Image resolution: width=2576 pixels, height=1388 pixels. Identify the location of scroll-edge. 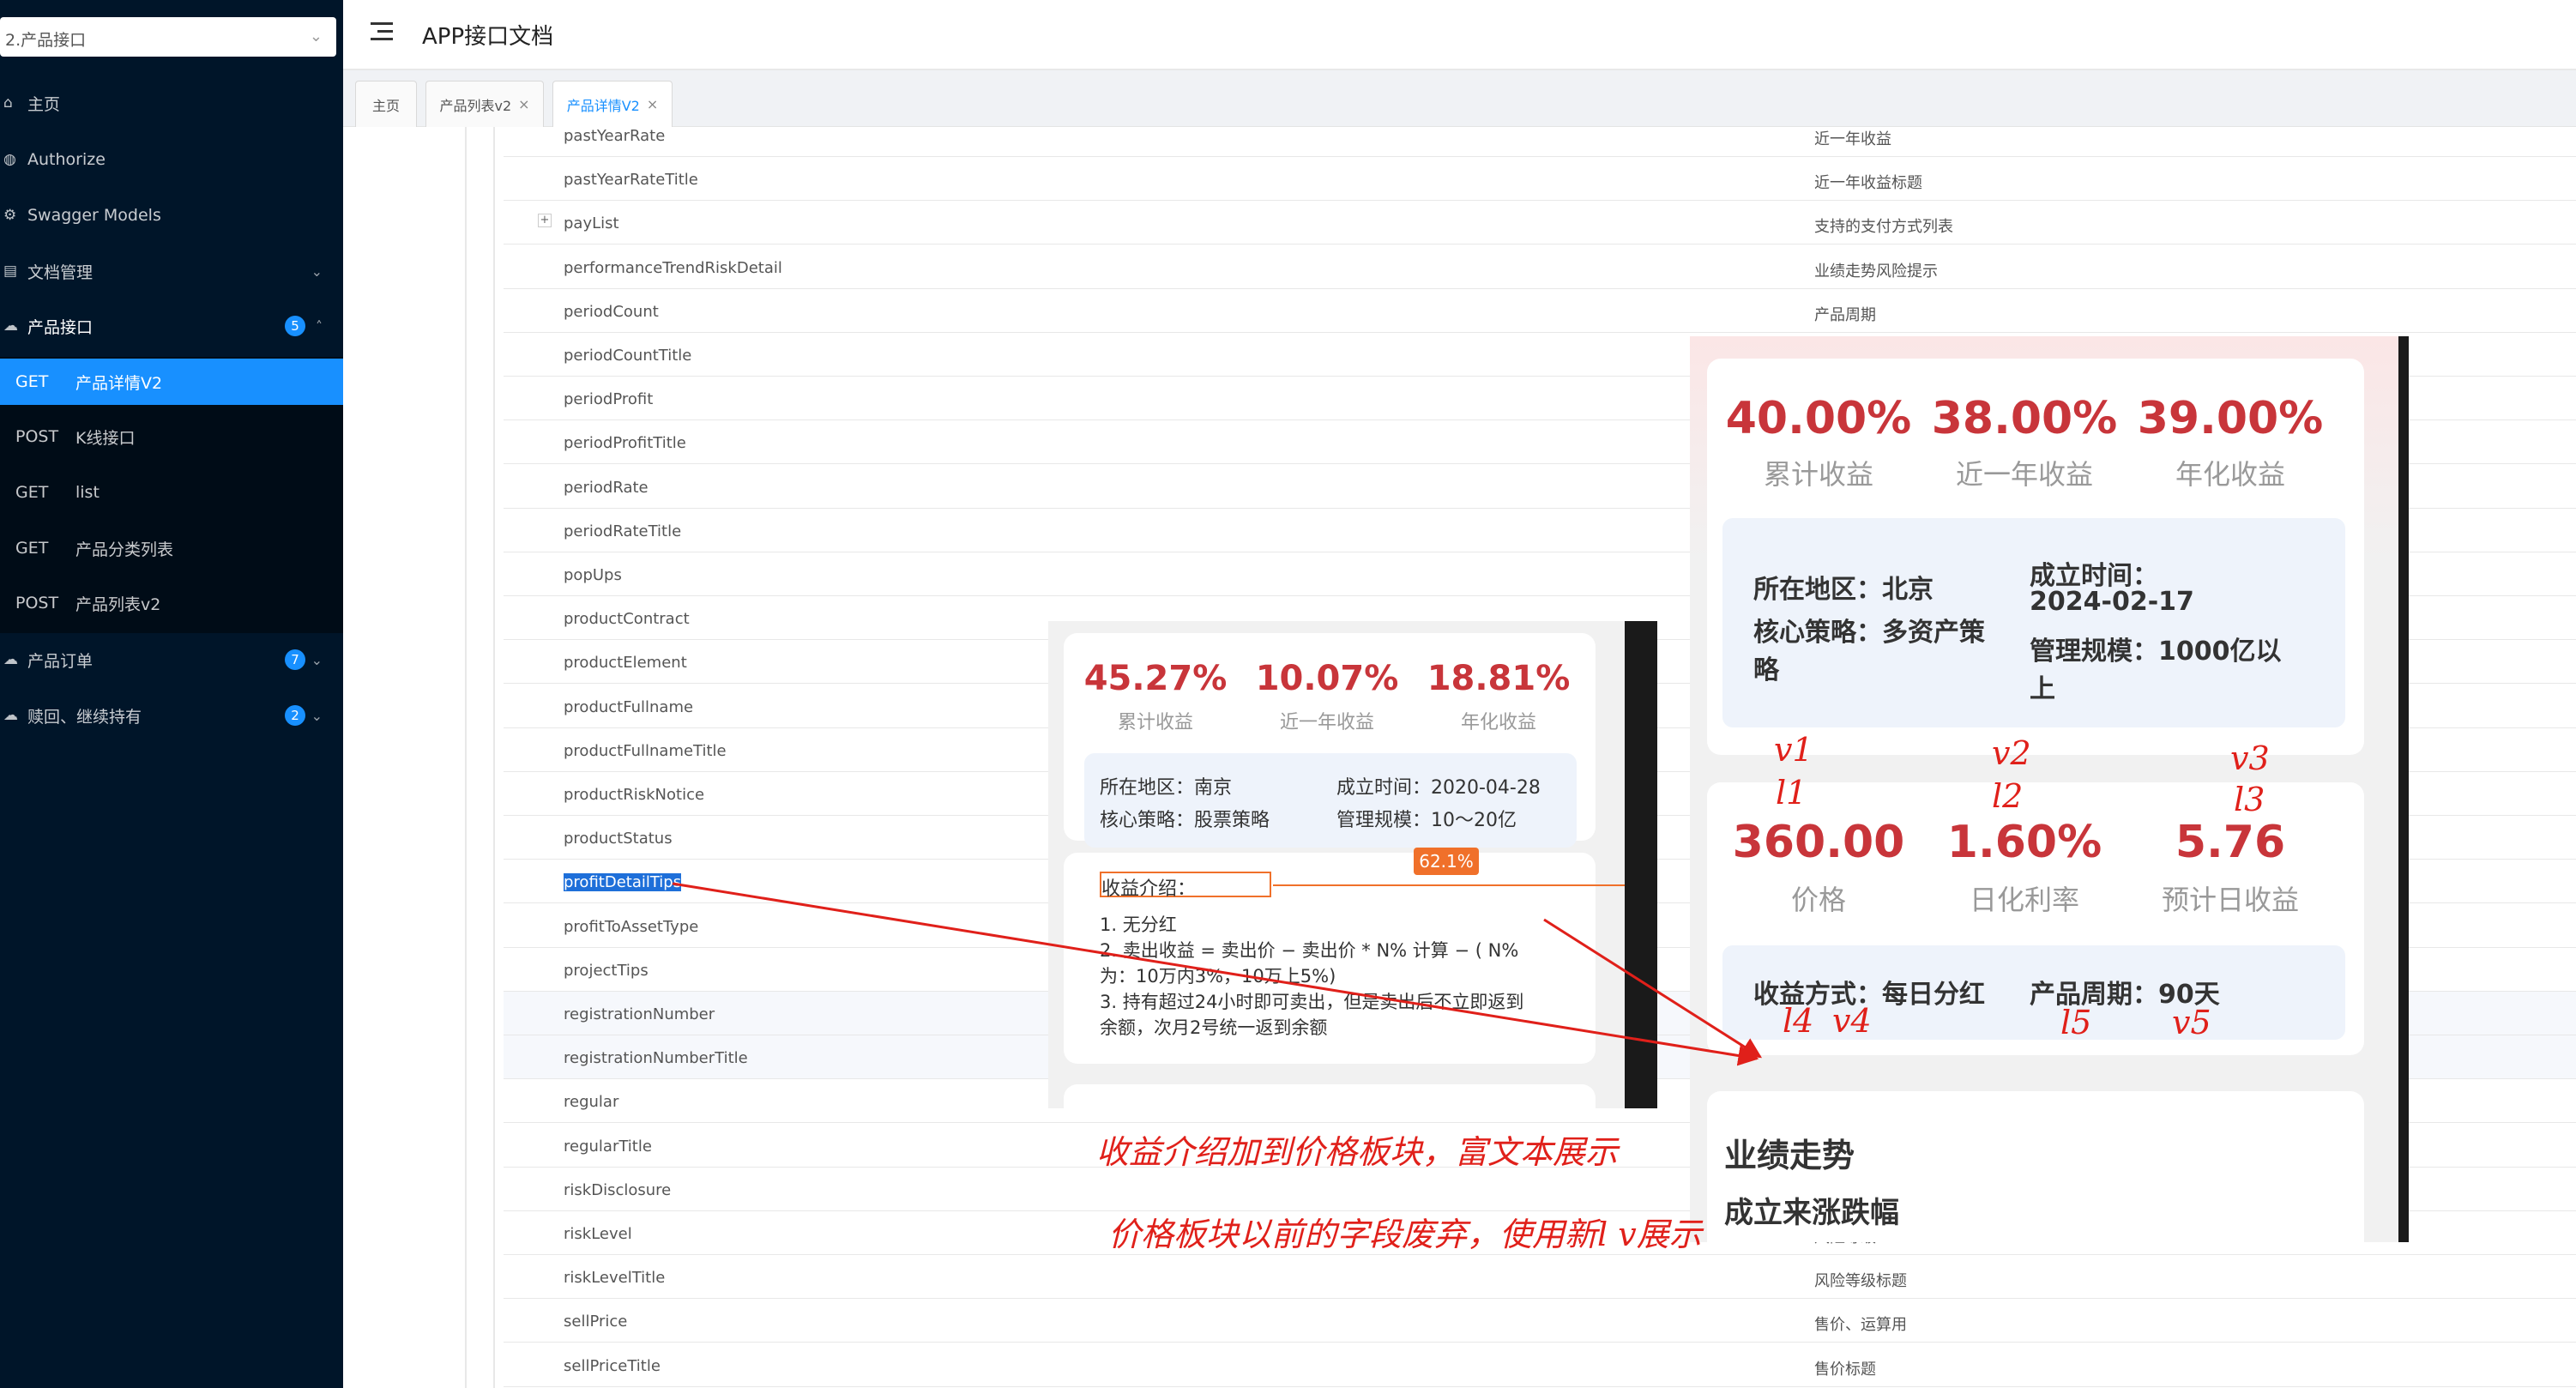
(2403, 789).